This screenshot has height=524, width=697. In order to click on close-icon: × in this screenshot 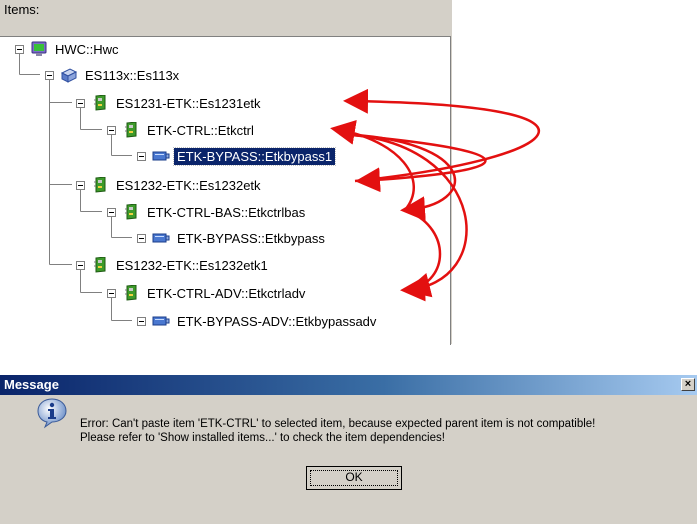, I will do `click(688, 384)`.